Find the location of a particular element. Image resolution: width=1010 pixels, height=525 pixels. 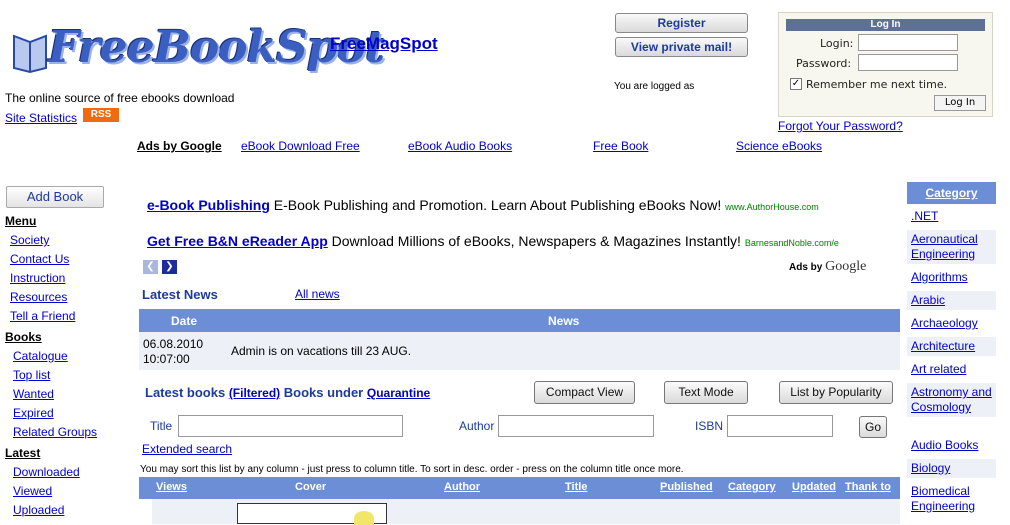

menu-item-resources: Resources is located at coordinates (38, 297).